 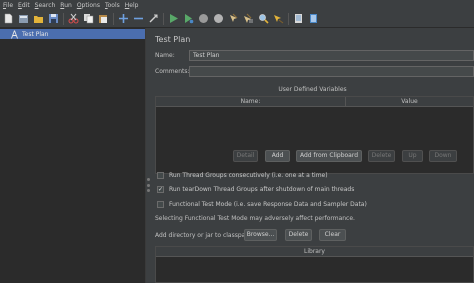 I want to click on paste-icon, so click(x=103, y=18).